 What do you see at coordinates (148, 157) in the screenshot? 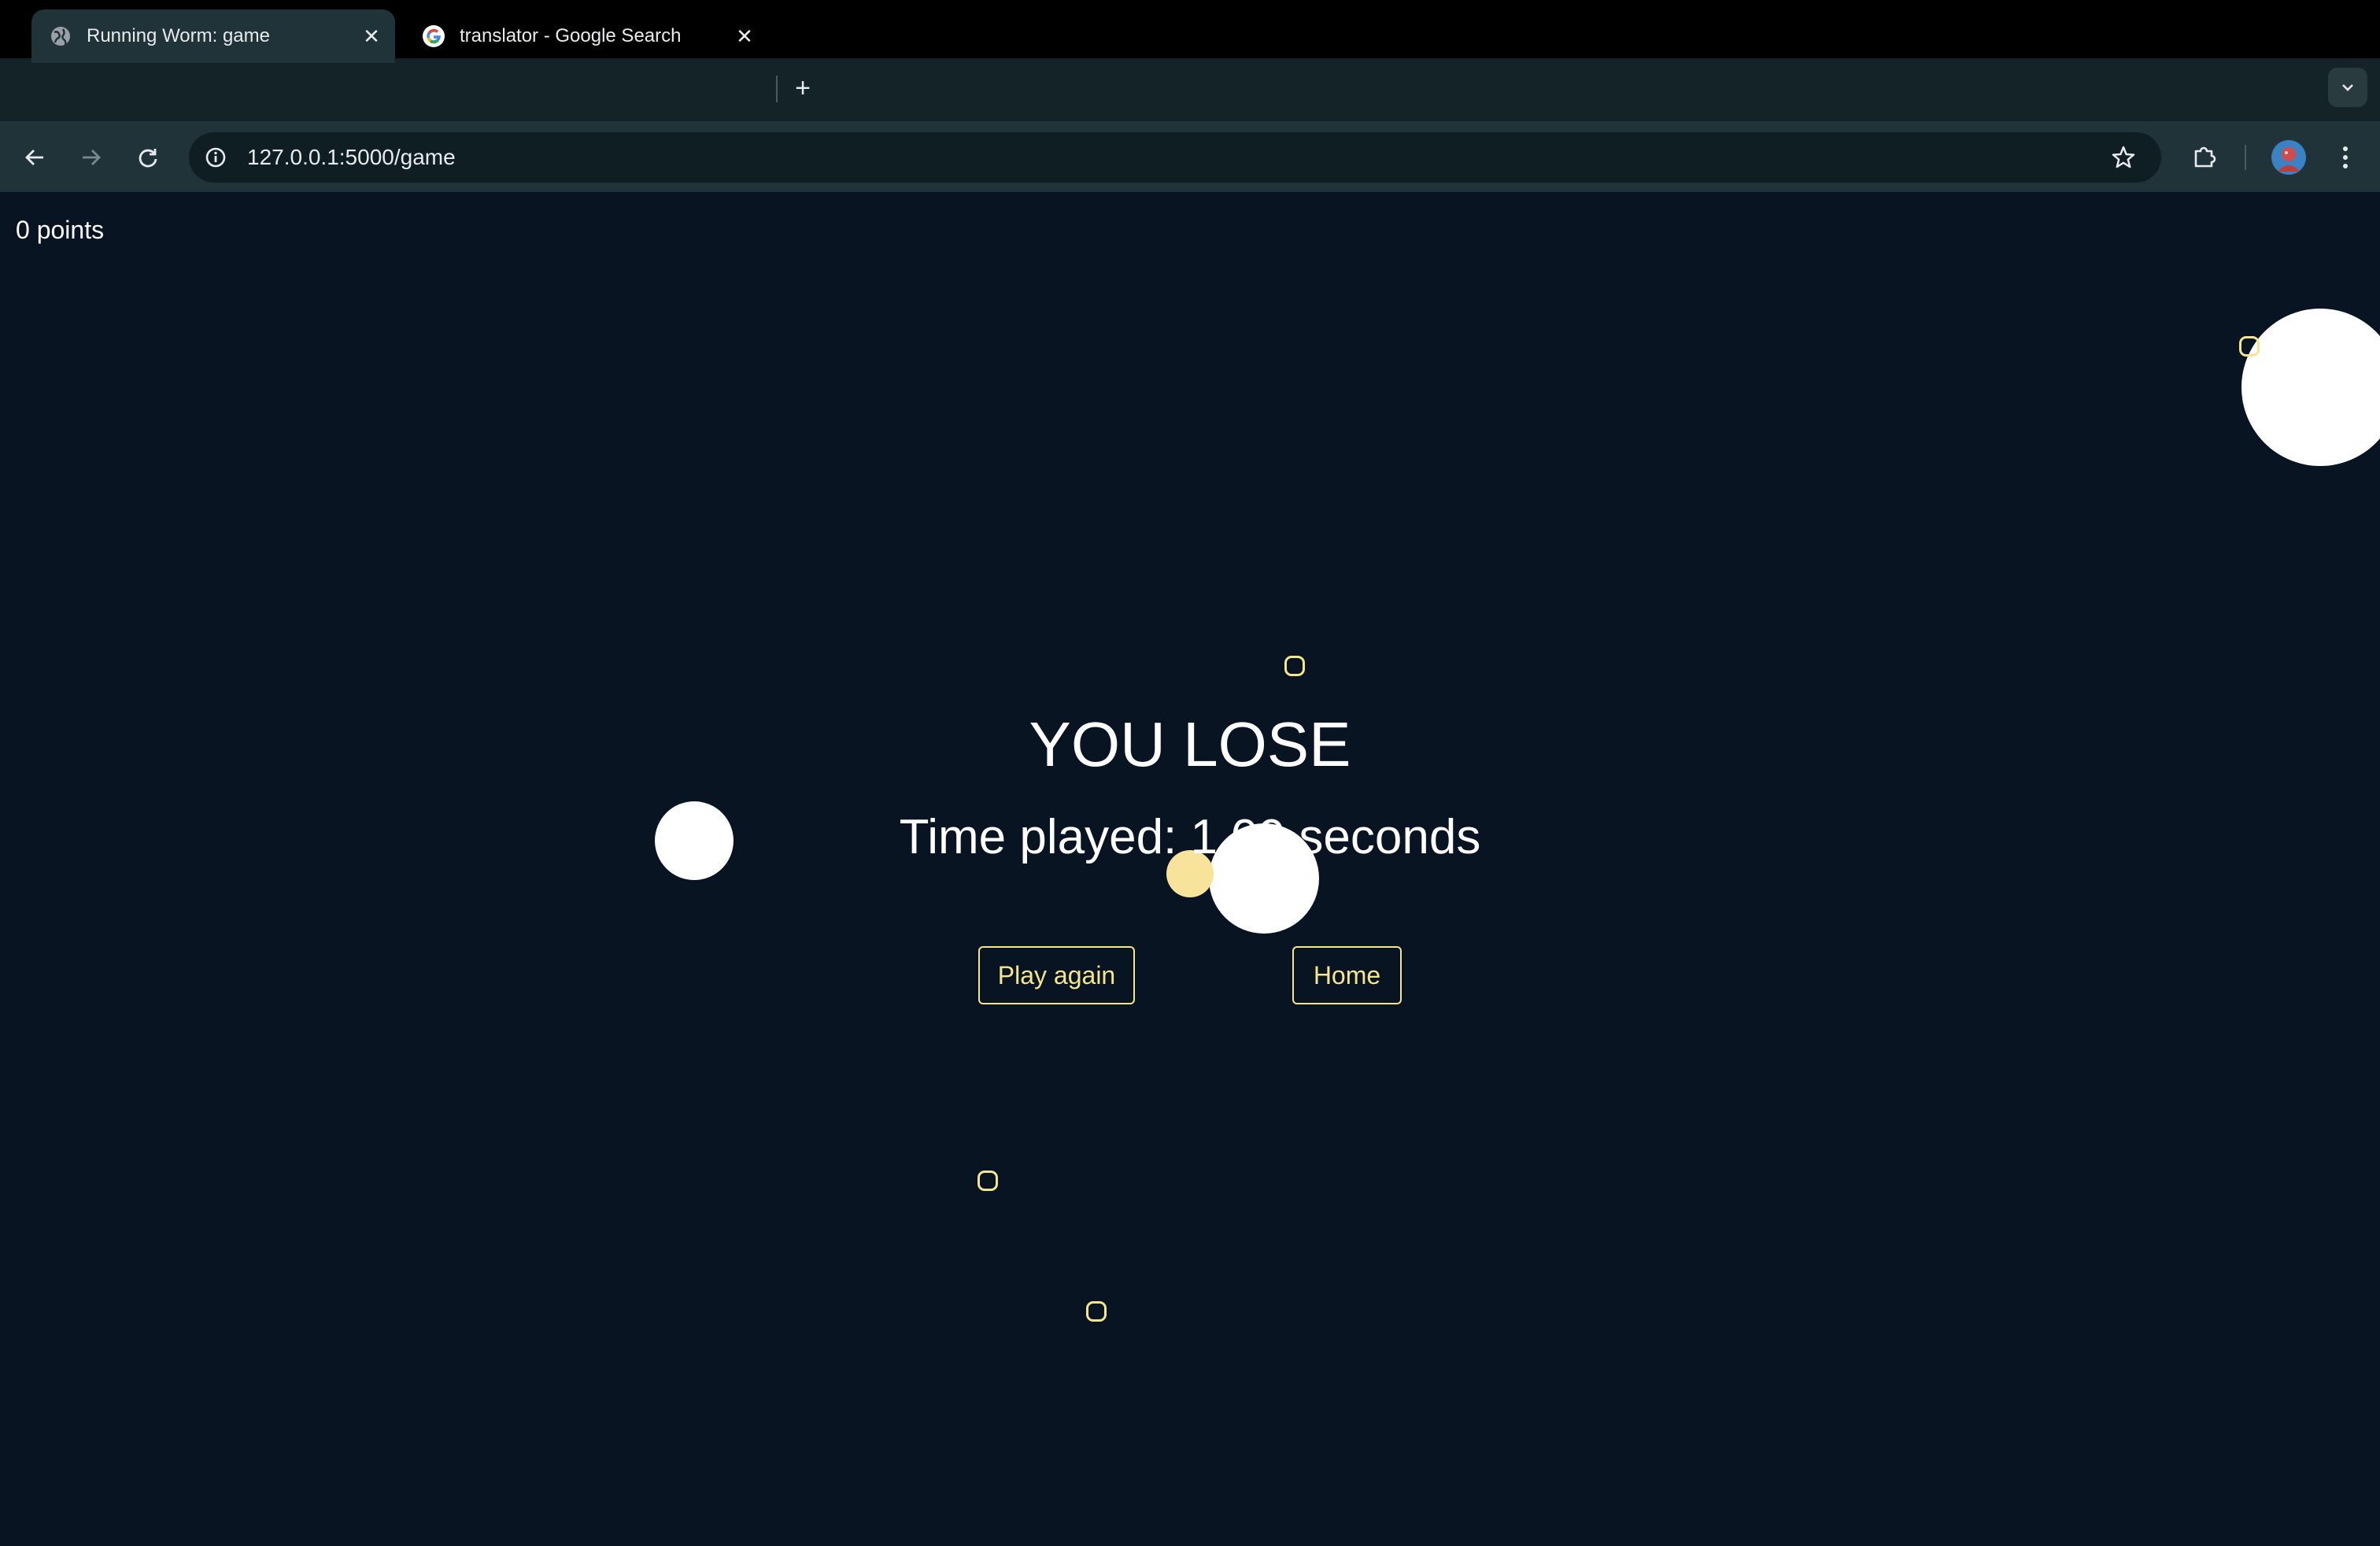
I see `reload-icon` at bounding box center [148, 157].